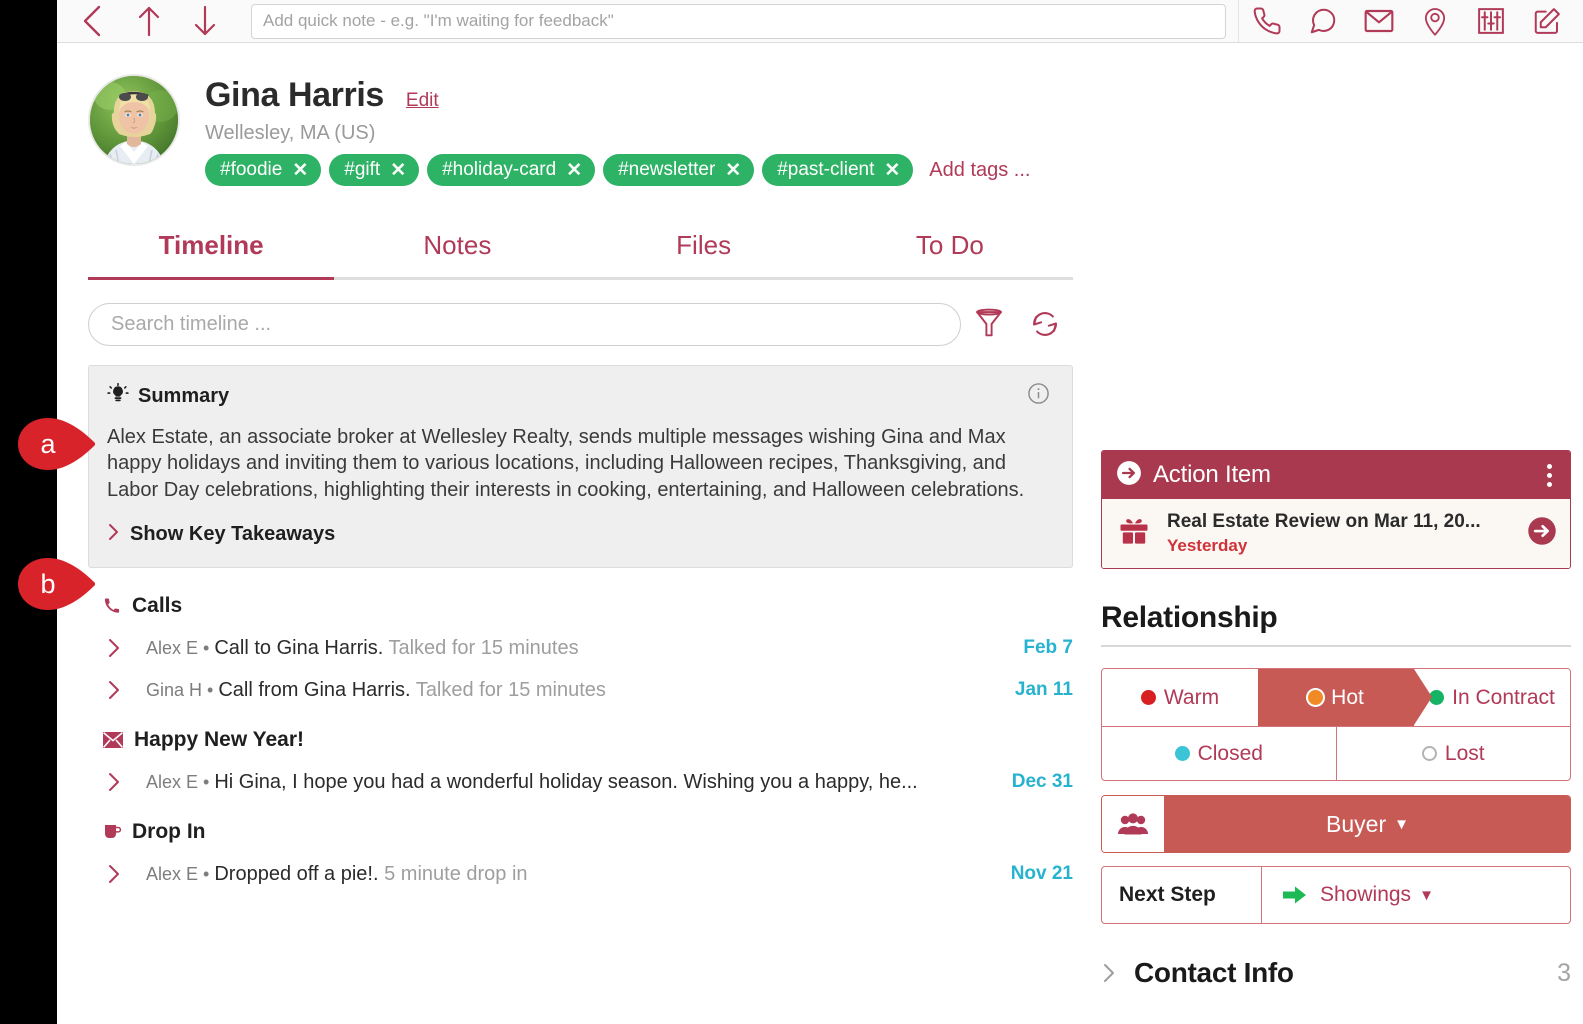 Image resolution: width=1583 pixels, height=1024 pixels. What do you see at coordinates (1366, 894) in the screenshot?
I see `next-step-text: Showings` at bounding box center [1366, 894].